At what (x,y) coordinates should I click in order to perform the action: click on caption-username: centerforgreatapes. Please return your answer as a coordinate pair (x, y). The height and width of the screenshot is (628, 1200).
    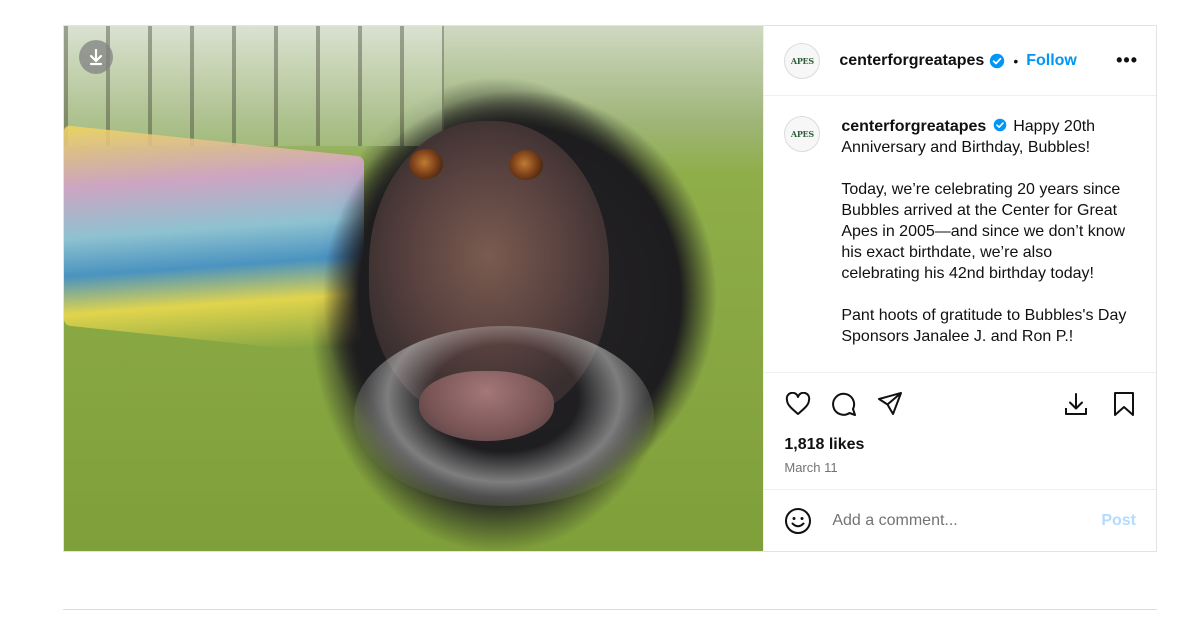
    Looking at the image, I should click on (913, 126).